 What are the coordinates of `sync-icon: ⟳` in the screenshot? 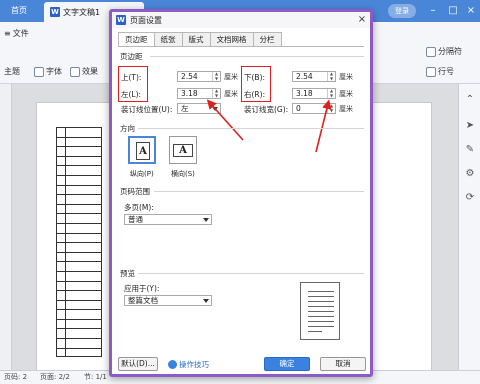 It's located at (470, 198).